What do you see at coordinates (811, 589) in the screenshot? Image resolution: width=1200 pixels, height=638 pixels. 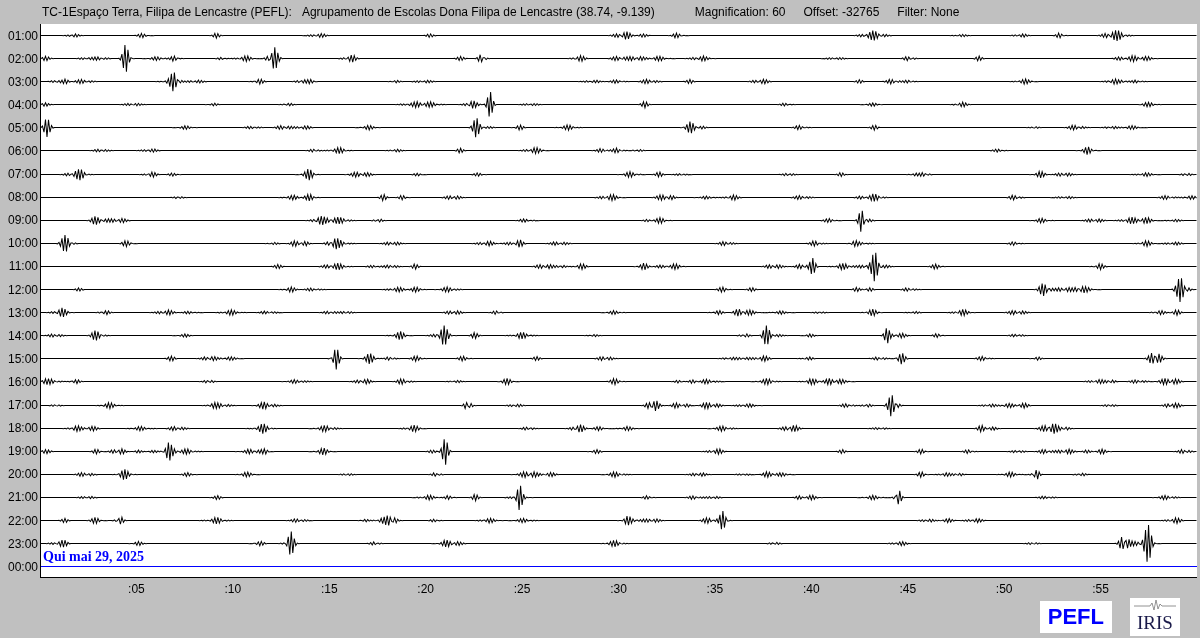 I see `minute-tick-label: :40` at bounding box center [811, 589].